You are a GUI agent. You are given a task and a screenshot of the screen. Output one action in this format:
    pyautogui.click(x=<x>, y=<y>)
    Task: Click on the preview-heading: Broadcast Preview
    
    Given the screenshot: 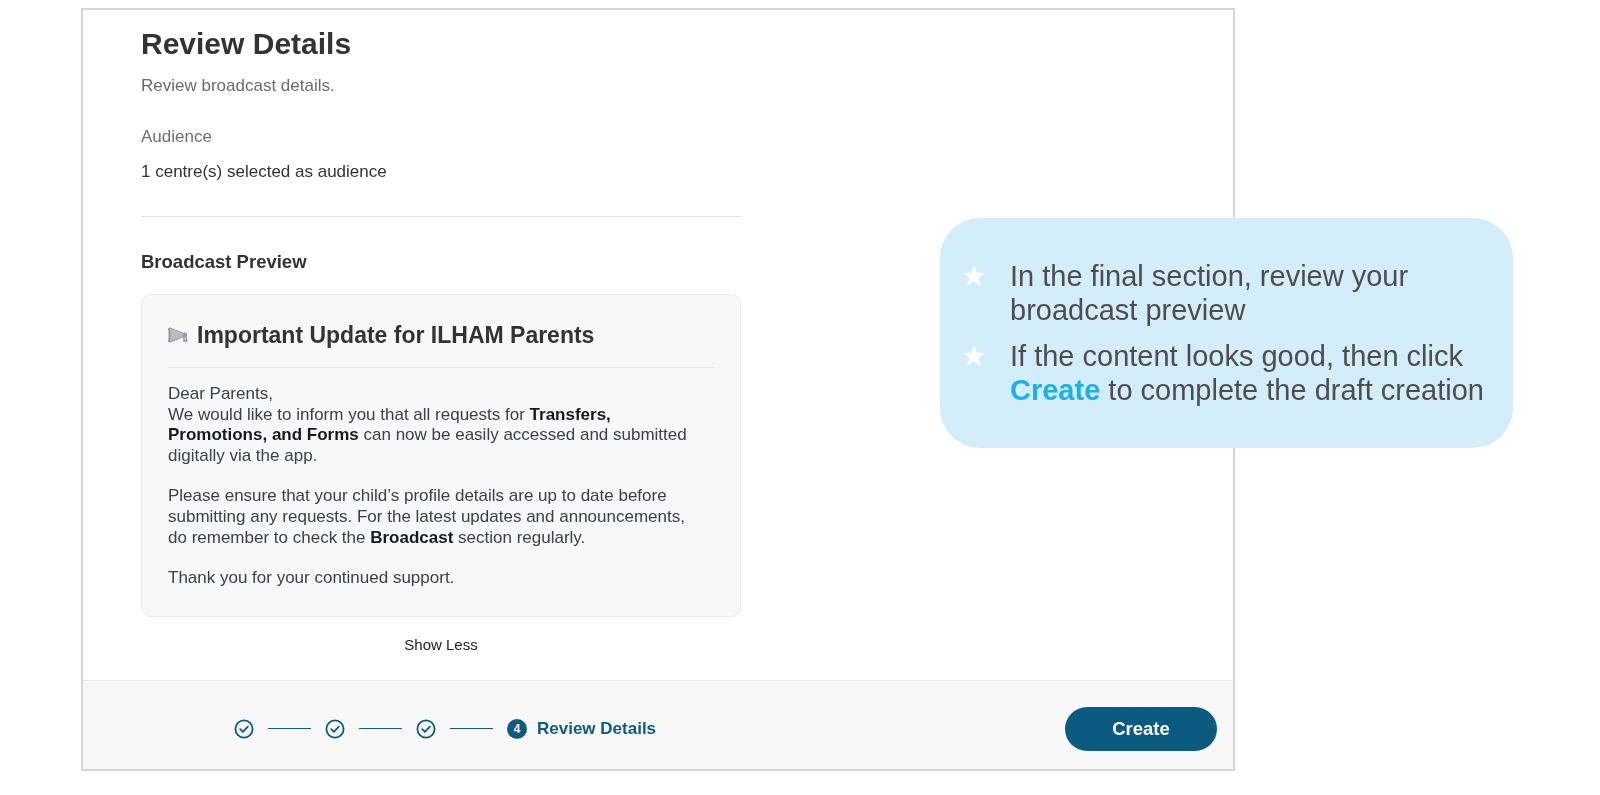 What is the action you would take?
    pyautogui.click(x=224, y=262)
    